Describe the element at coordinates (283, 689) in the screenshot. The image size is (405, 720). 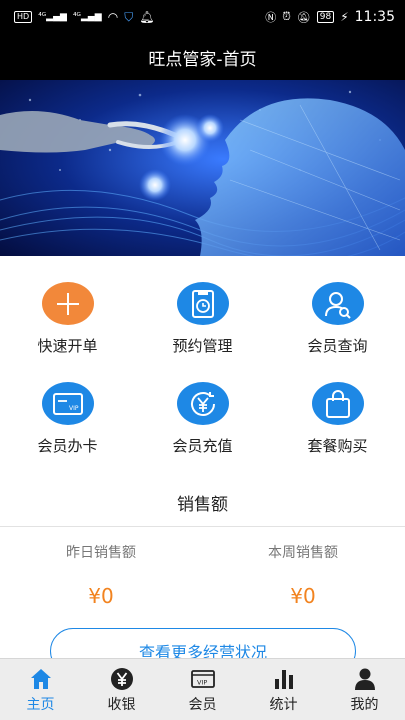
I see `tab-statistics: 统计` at that location.